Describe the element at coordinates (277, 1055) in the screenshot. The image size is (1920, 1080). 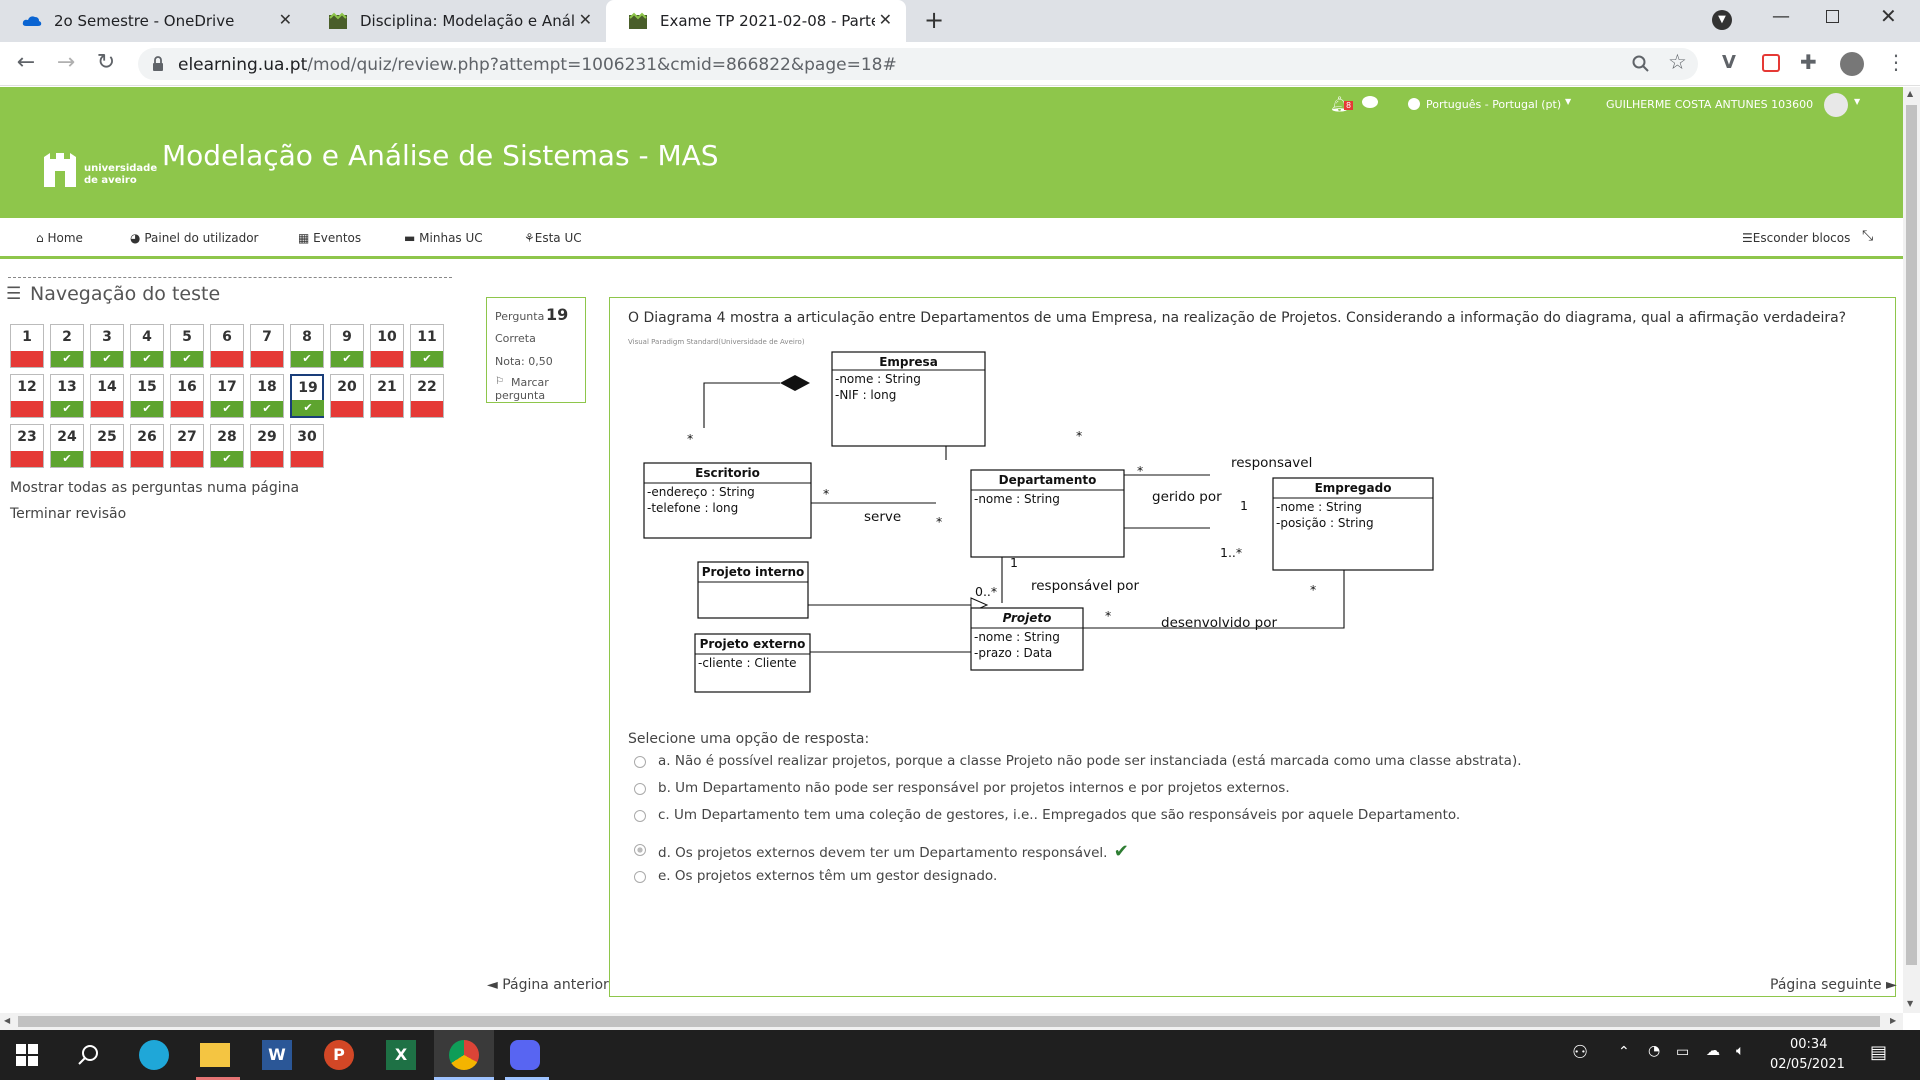
I see `word-icon: W` at that location.